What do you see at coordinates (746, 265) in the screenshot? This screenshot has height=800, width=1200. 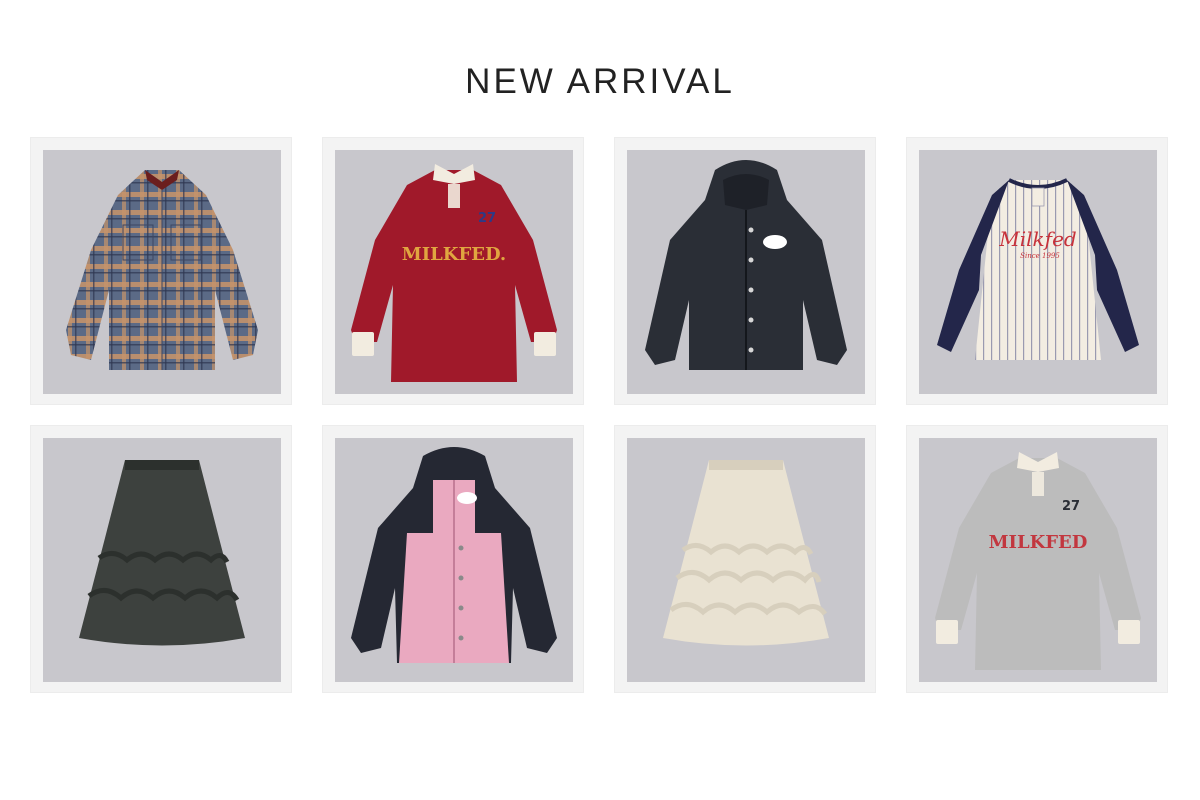 I see `hooded-jacket-icon` at bounding box center [746, 265].